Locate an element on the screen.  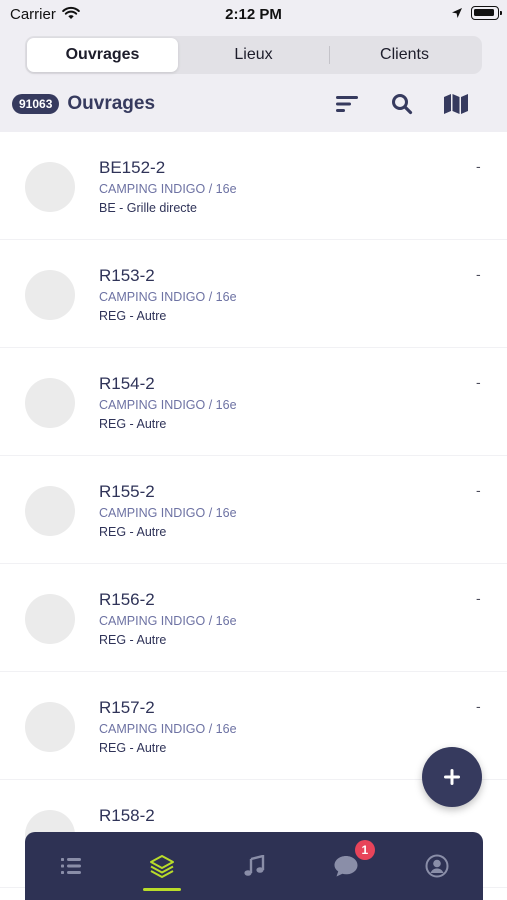
segment-ouvrages: Ouvrages is located at coordinates (102, 55).